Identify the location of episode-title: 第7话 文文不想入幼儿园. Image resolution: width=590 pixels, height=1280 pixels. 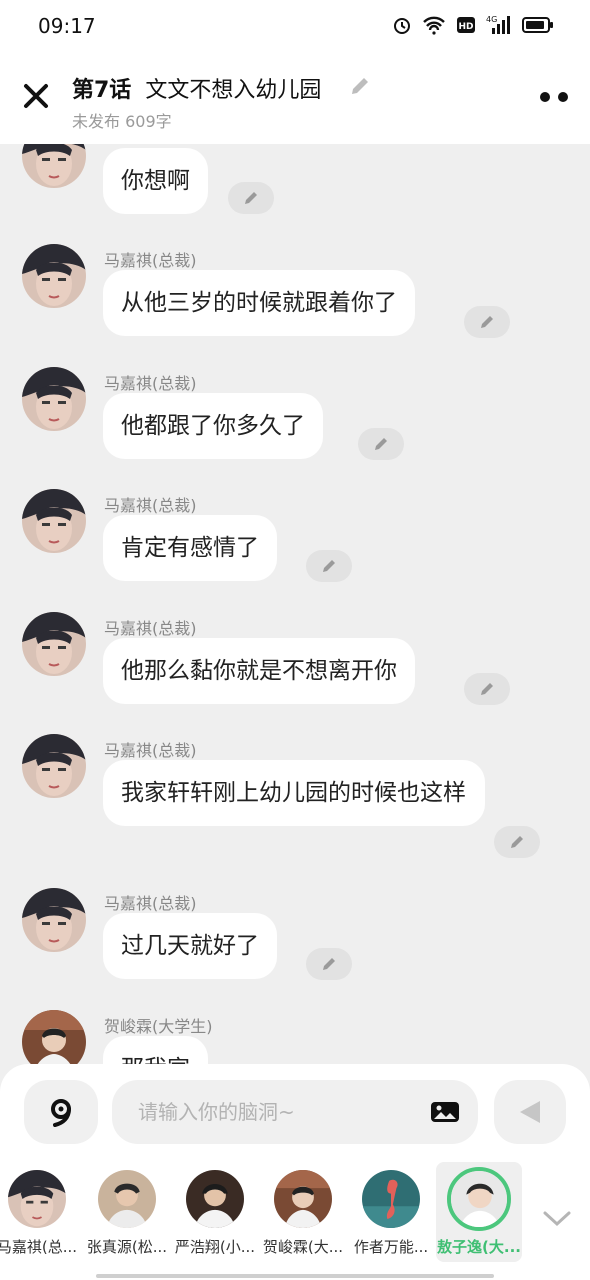
(196, 88).